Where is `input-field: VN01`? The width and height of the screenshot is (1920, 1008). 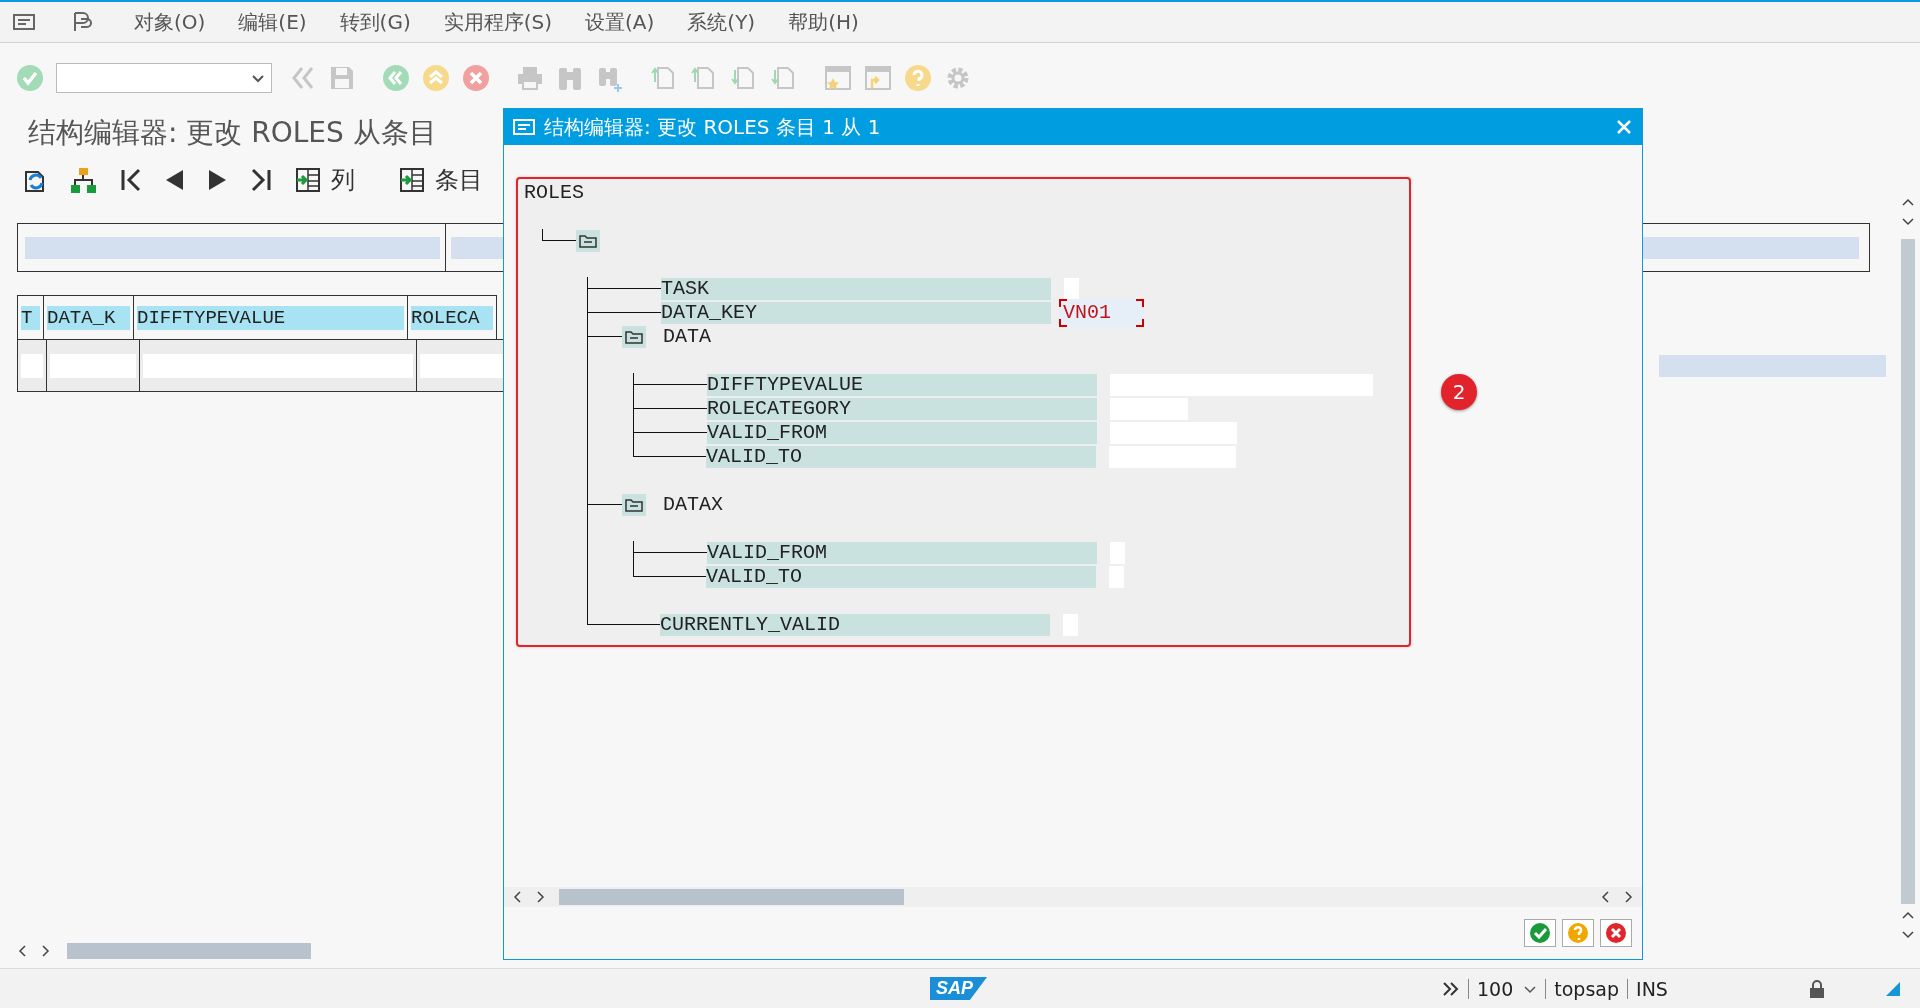 input-field: VN01 is located at coordinates (1101, 313).